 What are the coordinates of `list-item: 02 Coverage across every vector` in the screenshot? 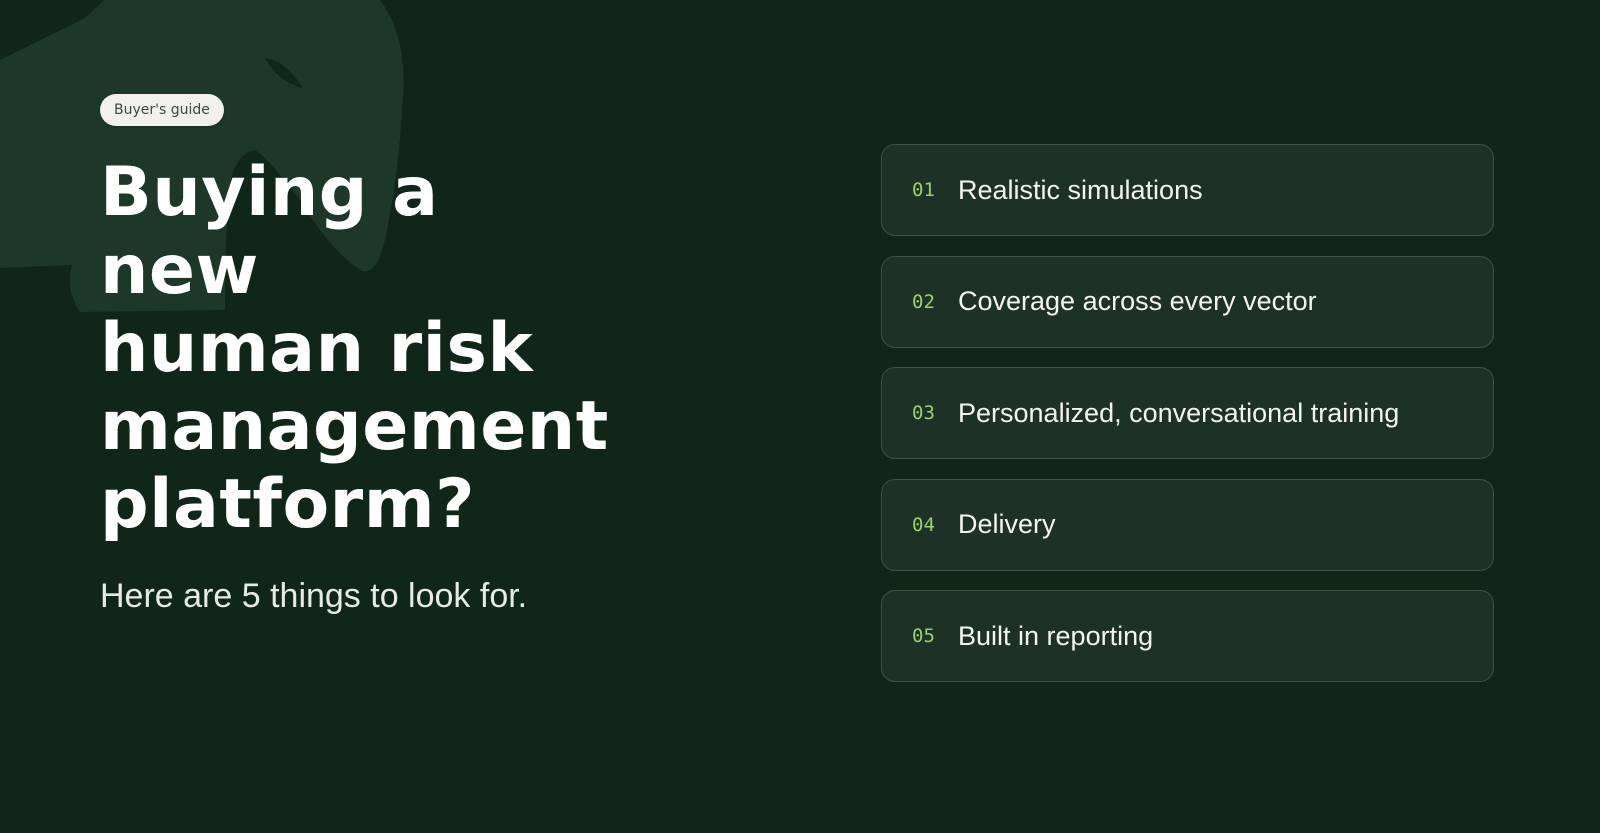 It's located at (1187, 301).